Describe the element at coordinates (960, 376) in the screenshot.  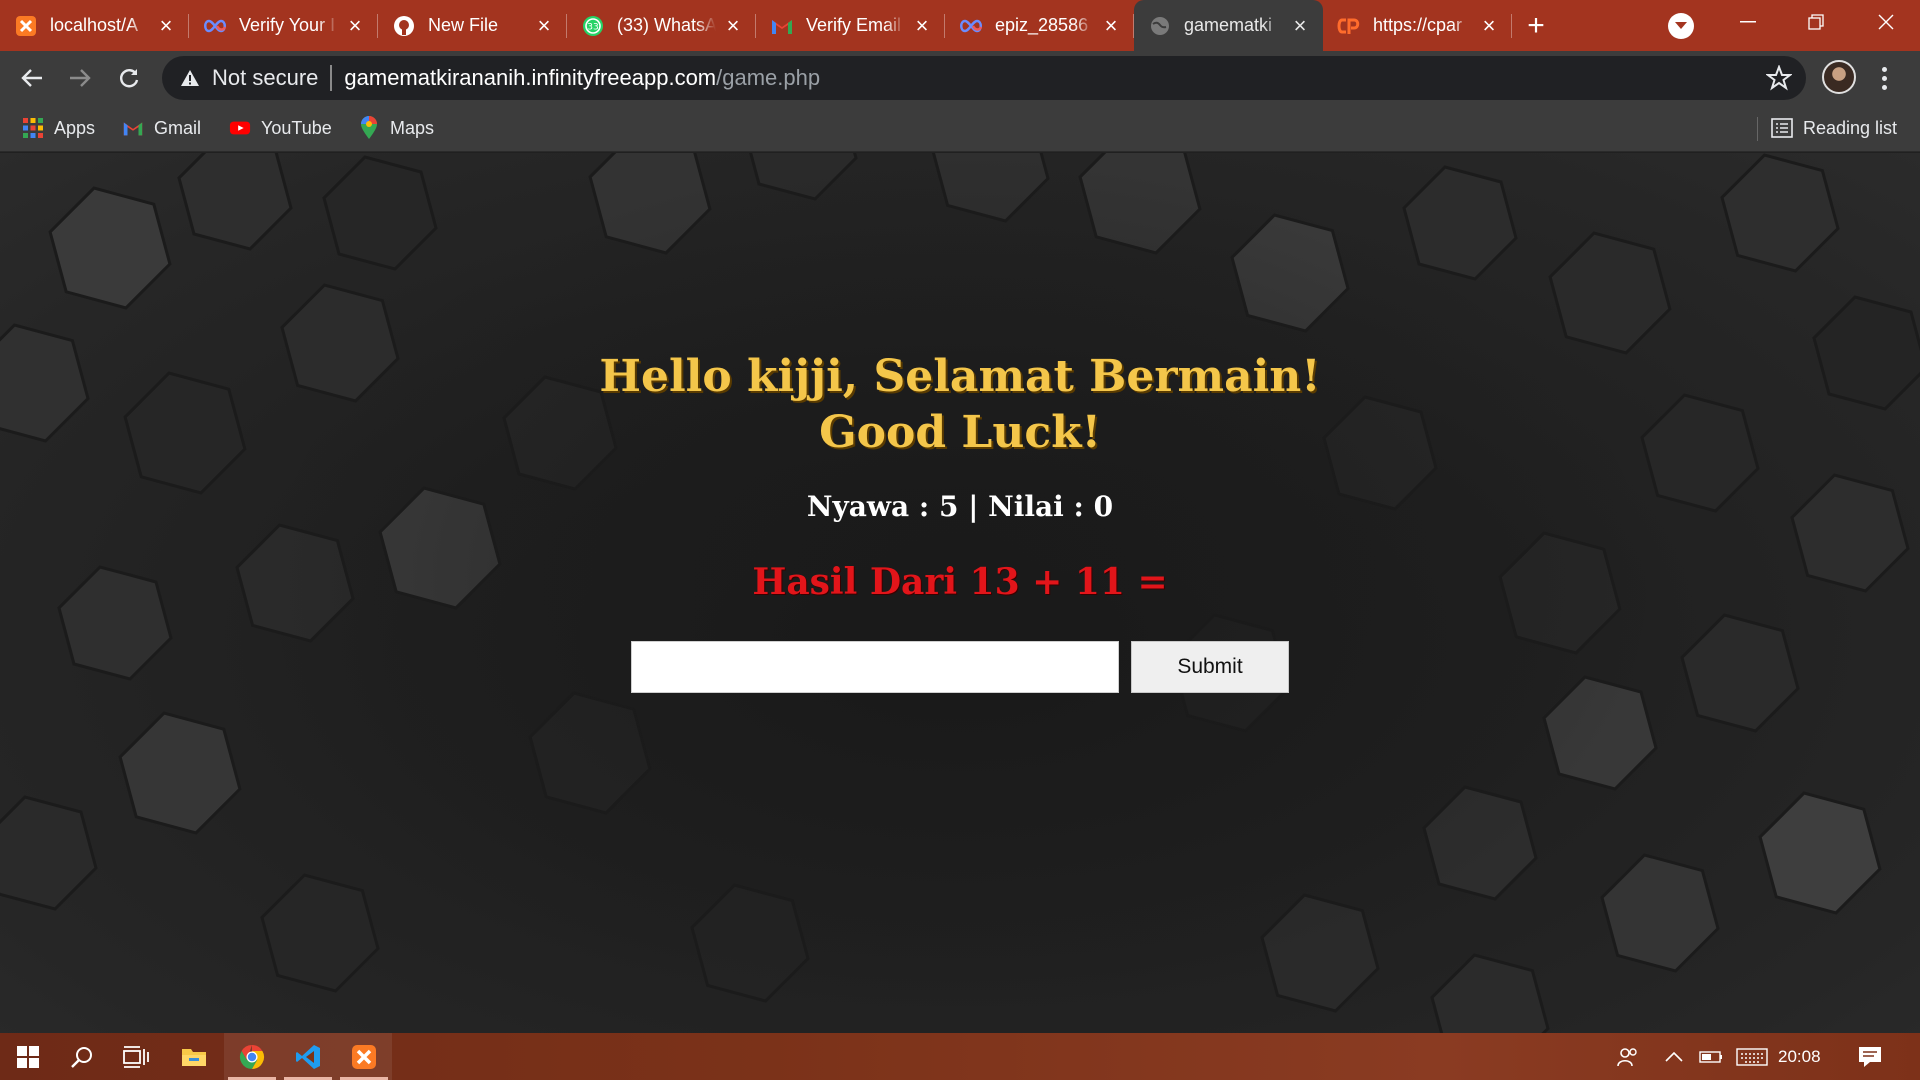
I see `greeting-line-1: Hello kijji, Selamat Bermain!` at that location.